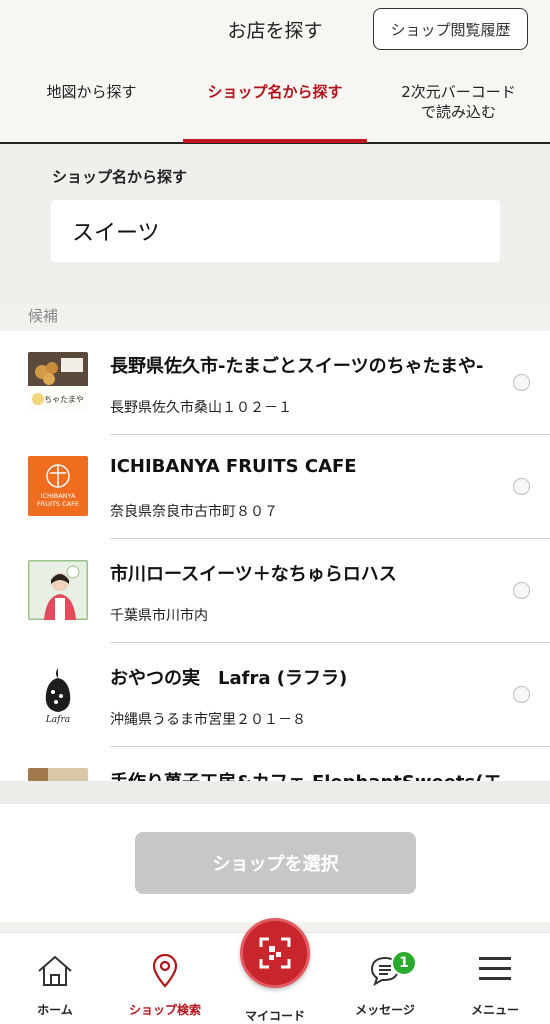  I want to click on shop-address: 千葉県市川市内, so click(159, 616).